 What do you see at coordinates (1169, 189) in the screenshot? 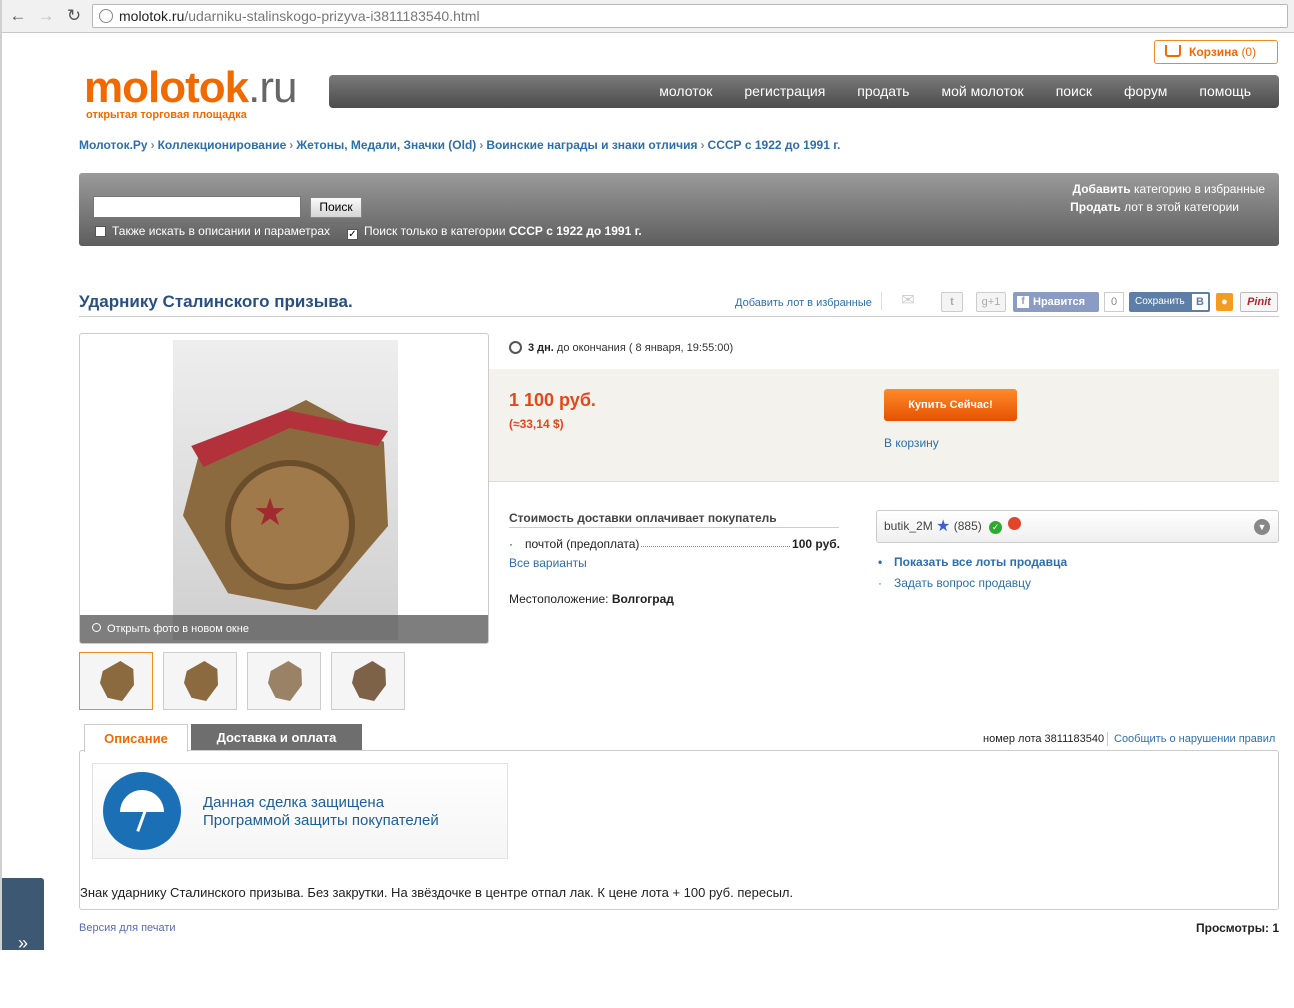
I see `add-category-favorite-link: Добавить категорию в избранные` at bounding box center [1169, 189].